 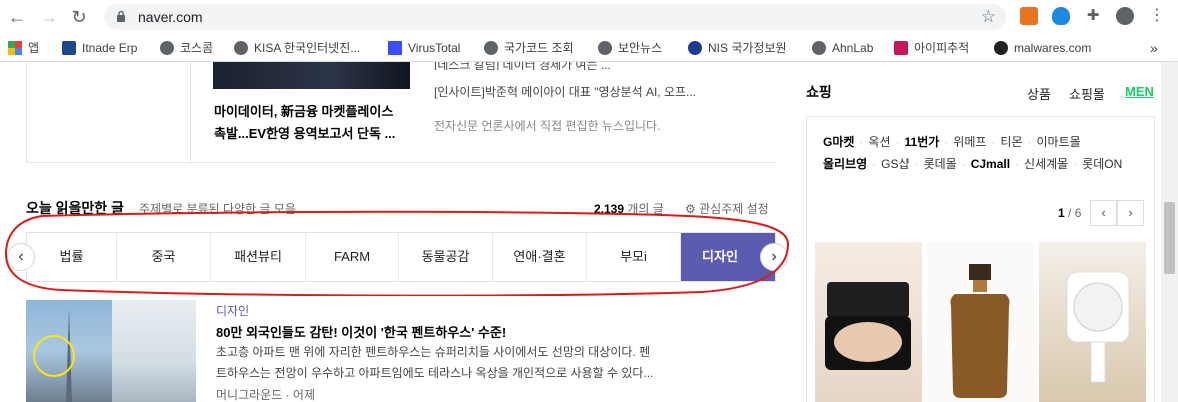 I want to click on back-icon: ←, so click(x=17, y=17).